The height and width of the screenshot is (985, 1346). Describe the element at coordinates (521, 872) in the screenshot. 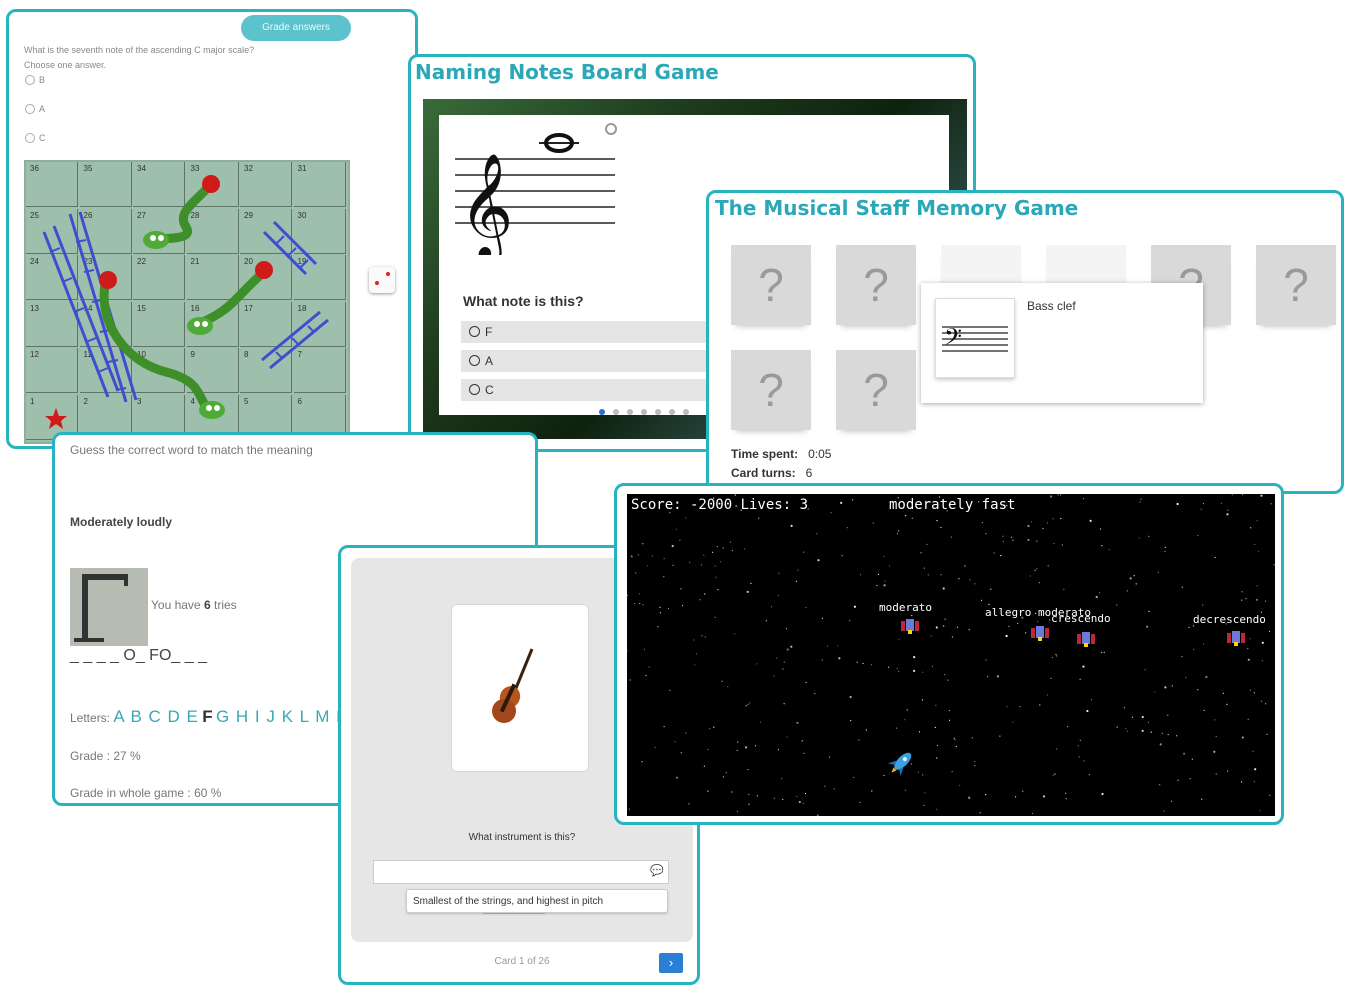

I see `answer-input: 💬` at that location.